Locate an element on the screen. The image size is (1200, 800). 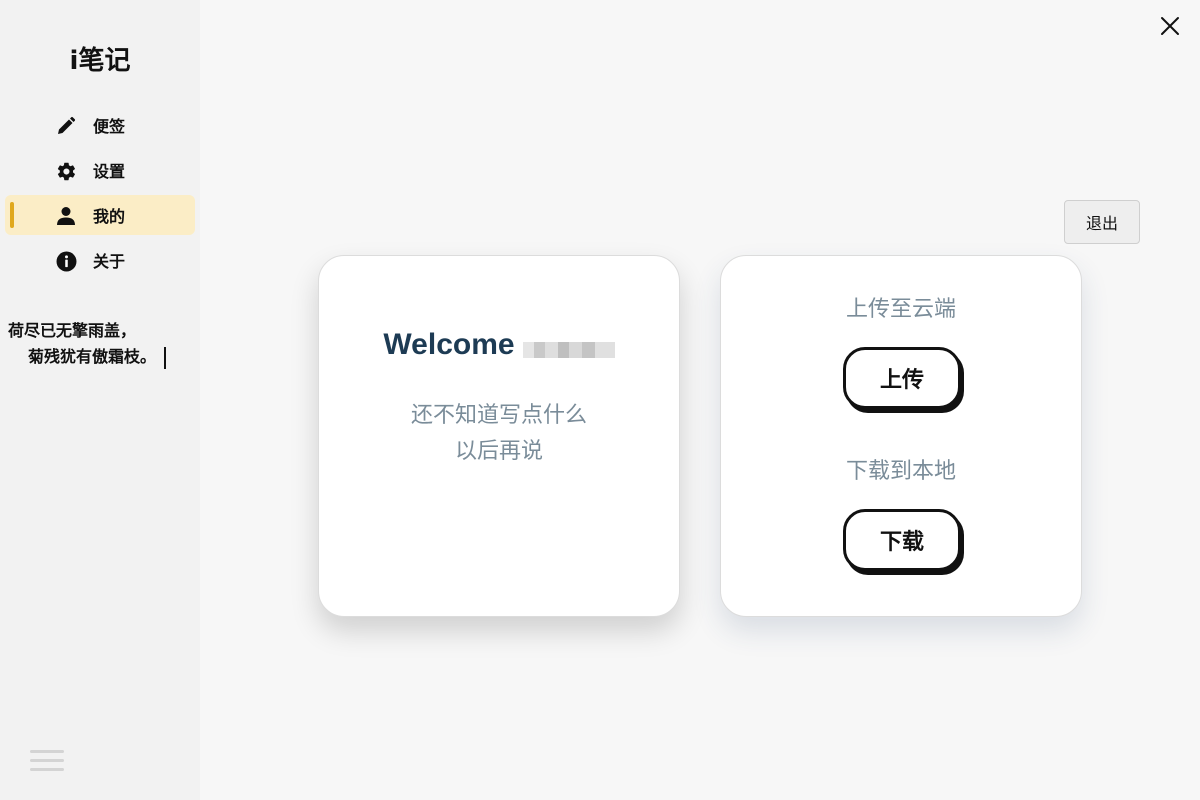
sidebar-item-settings: 设置 is located at coordinates (100, 170).